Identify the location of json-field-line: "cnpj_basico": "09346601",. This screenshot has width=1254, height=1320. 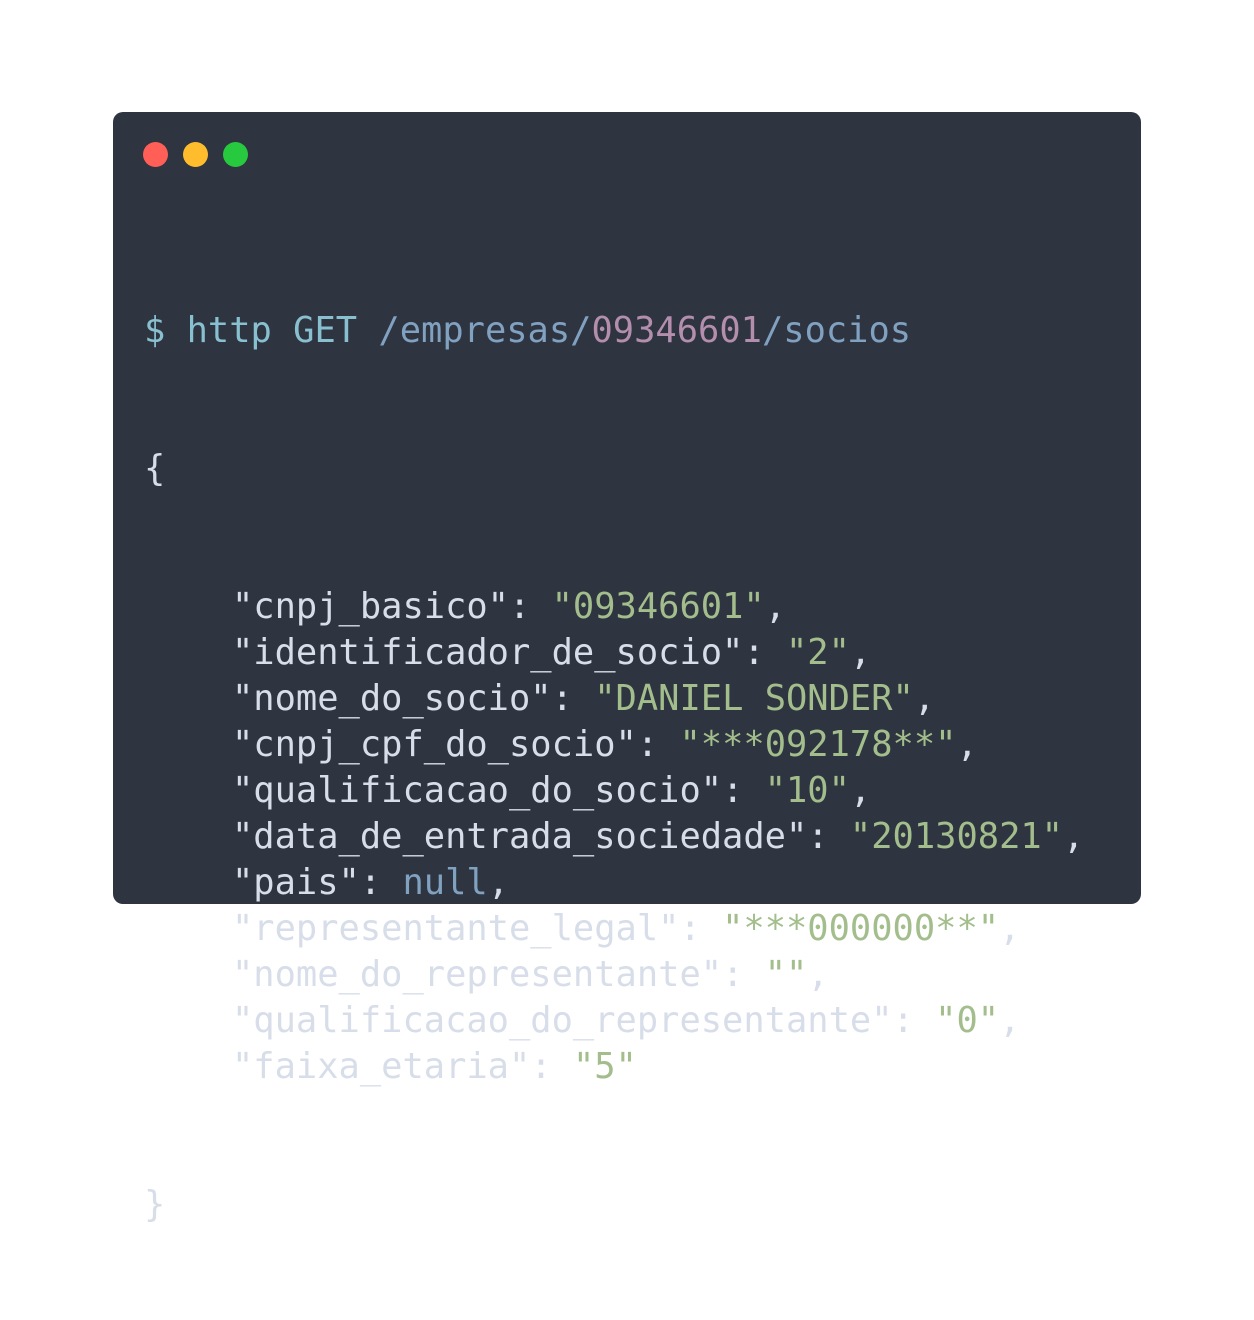
(614, 607).